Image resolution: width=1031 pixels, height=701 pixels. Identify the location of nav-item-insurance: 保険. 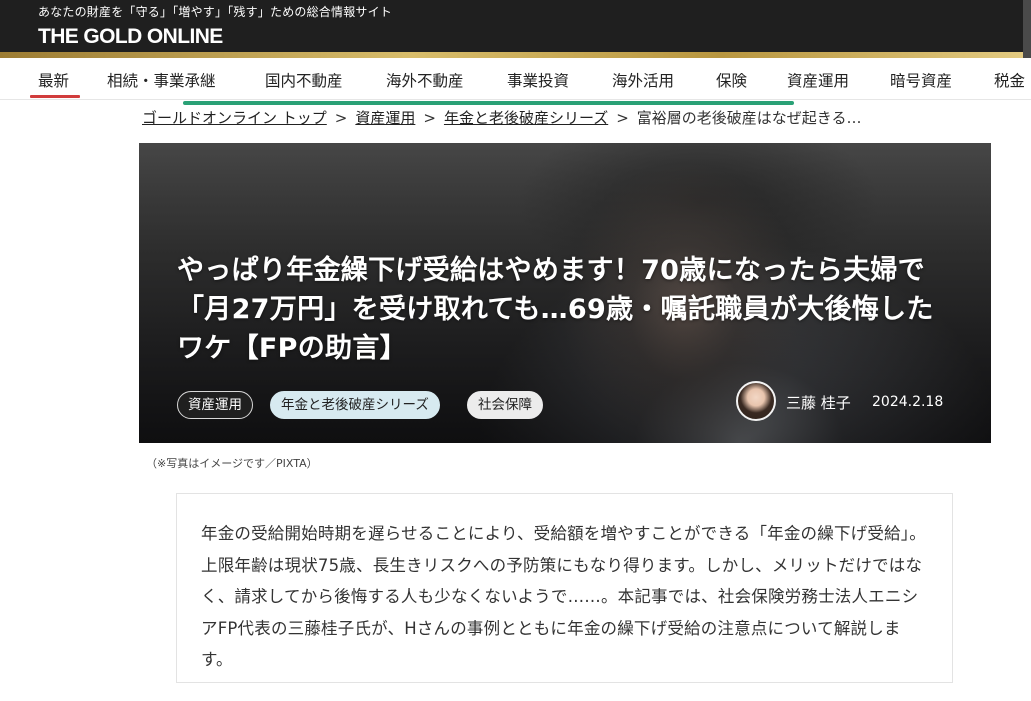
(731, 80).